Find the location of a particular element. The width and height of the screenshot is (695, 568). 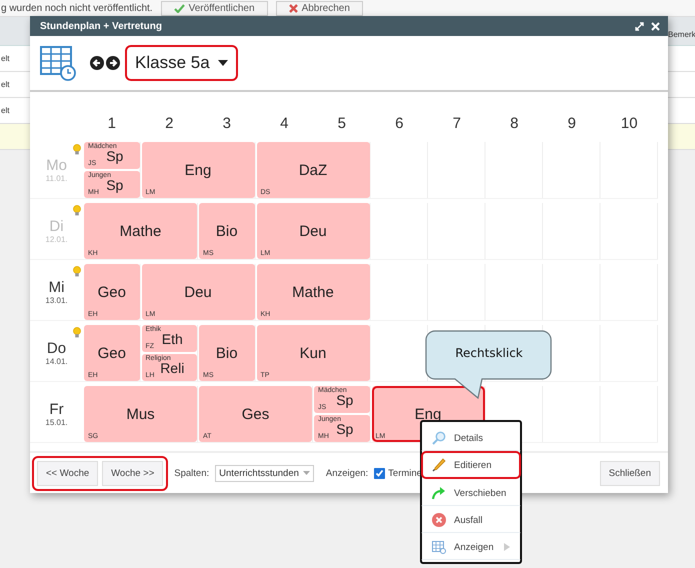

period-number: 3 is located at coordinates (227, 123).